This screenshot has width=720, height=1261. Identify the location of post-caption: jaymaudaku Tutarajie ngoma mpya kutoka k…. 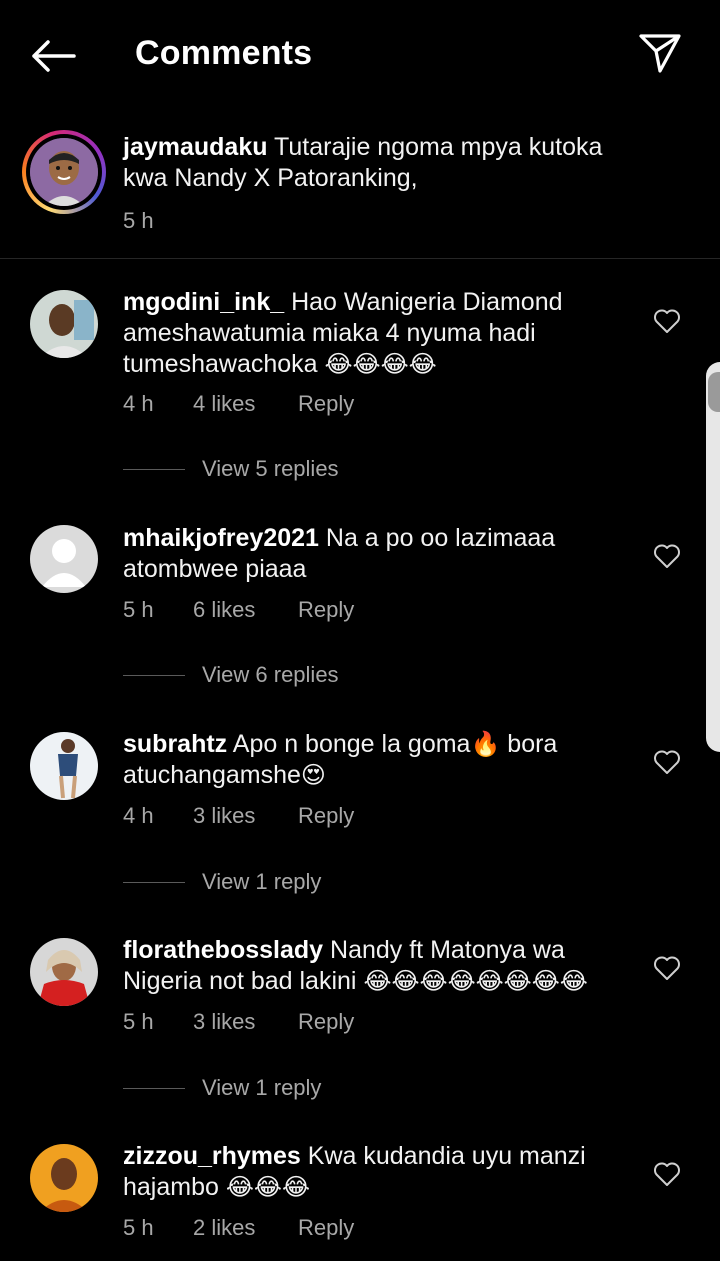
(360, 192).